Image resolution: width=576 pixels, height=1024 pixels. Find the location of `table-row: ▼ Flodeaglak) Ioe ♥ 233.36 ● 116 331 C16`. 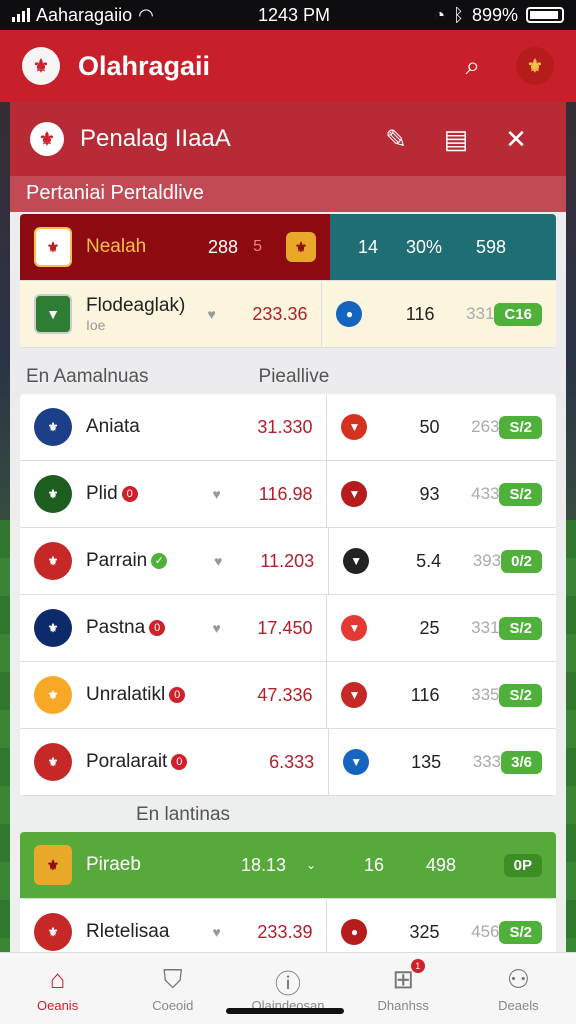

table-row: ▼ Flodeaglak) Ioe ♥ 233.36 ● 116 331 C16 is located at coordinates (288, 314).